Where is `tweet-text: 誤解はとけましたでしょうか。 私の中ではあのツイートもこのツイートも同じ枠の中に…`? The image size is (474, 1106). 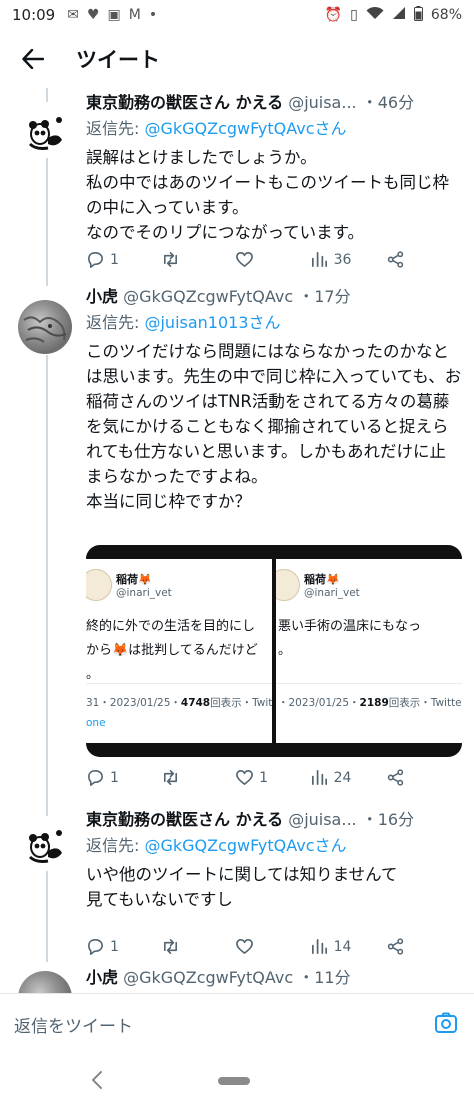 tweet-text: 誤解はとけましたでしょうか。 私の中ではあのツイートもこのツイートも同じ枠の中に… is located at coordinates (267, 195).